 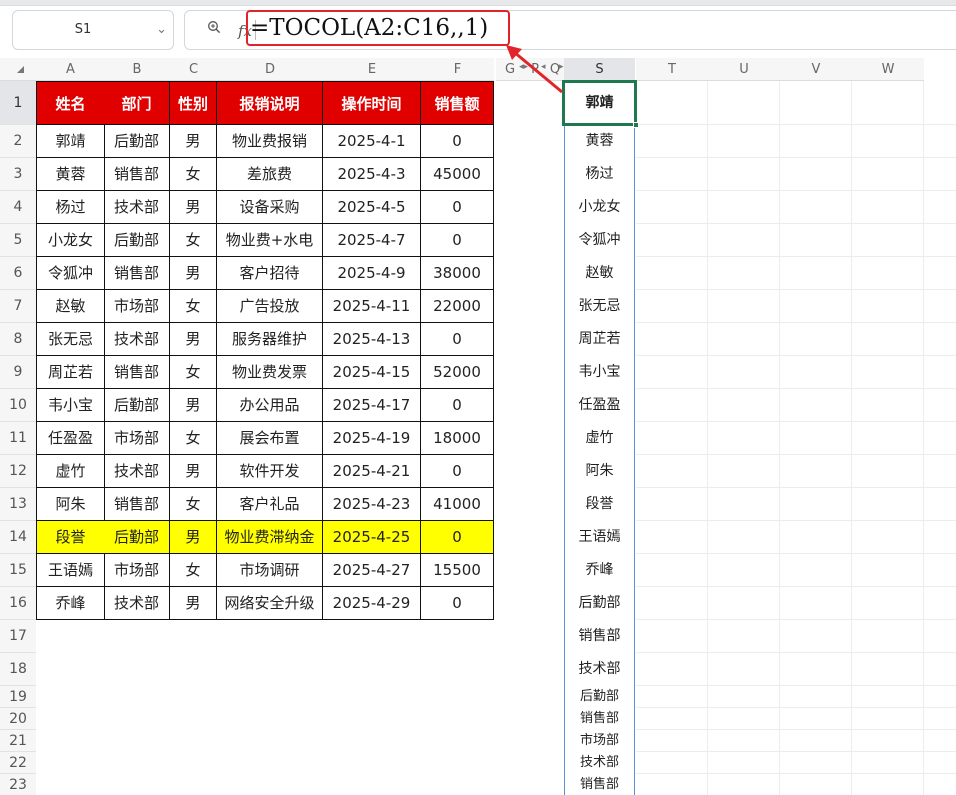 I want to click on table-cell: 网络安全升级, so click(x=270, y=603).